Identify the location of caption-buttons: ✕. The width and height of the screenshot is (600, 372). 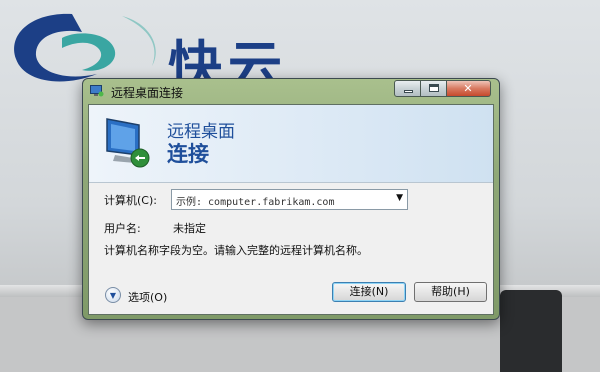
(442, 89).